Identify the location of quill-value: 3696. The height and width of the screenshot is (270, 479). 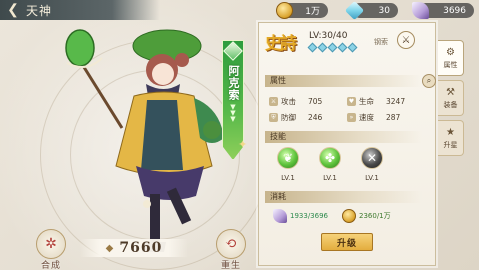
(454, 10).